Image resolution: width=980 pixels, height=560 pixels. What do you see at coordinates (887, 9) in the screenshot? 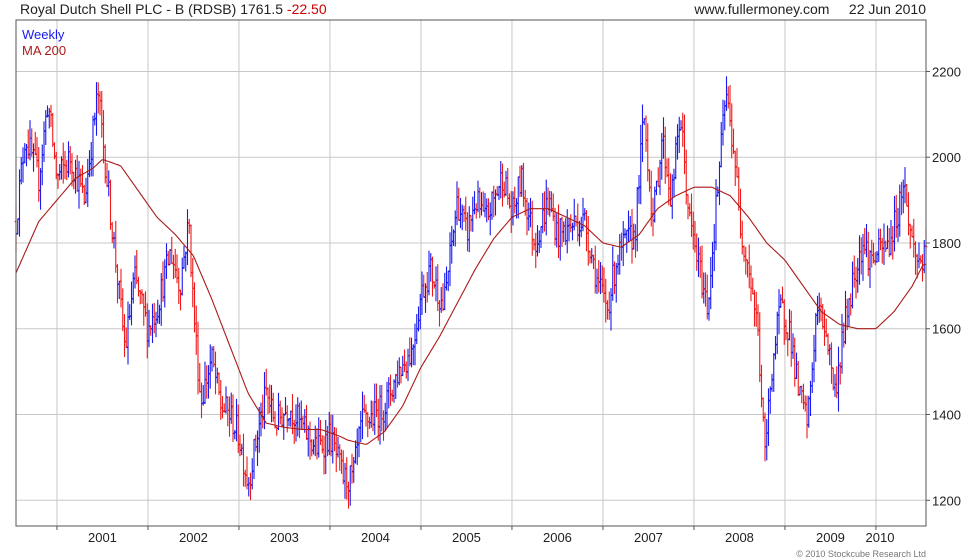
I see `chart-date: 22 Jun 2010` at bounding box center [887, 9].